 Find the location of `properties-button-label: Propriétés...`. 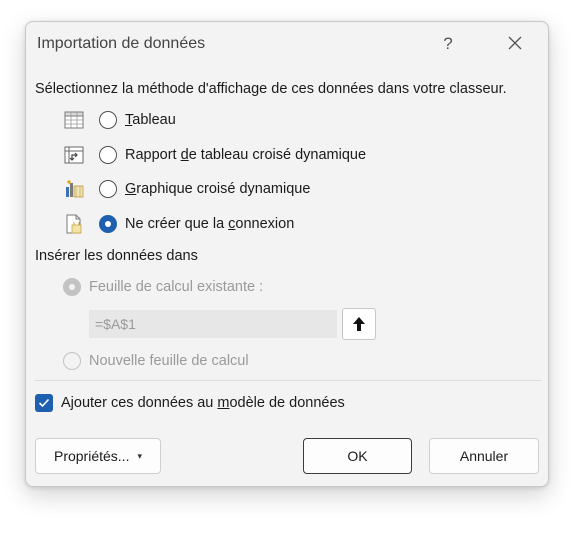

properties-button-label: Propriétés... is located at coordinates (91, 456).